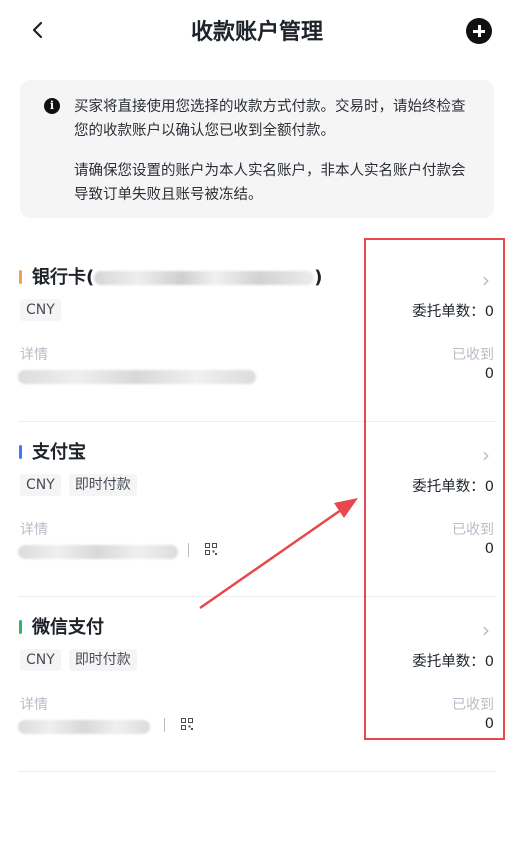 The width and height of the screenshot is (514, 846). I want to click on info-icon: i, so click(52, 106).